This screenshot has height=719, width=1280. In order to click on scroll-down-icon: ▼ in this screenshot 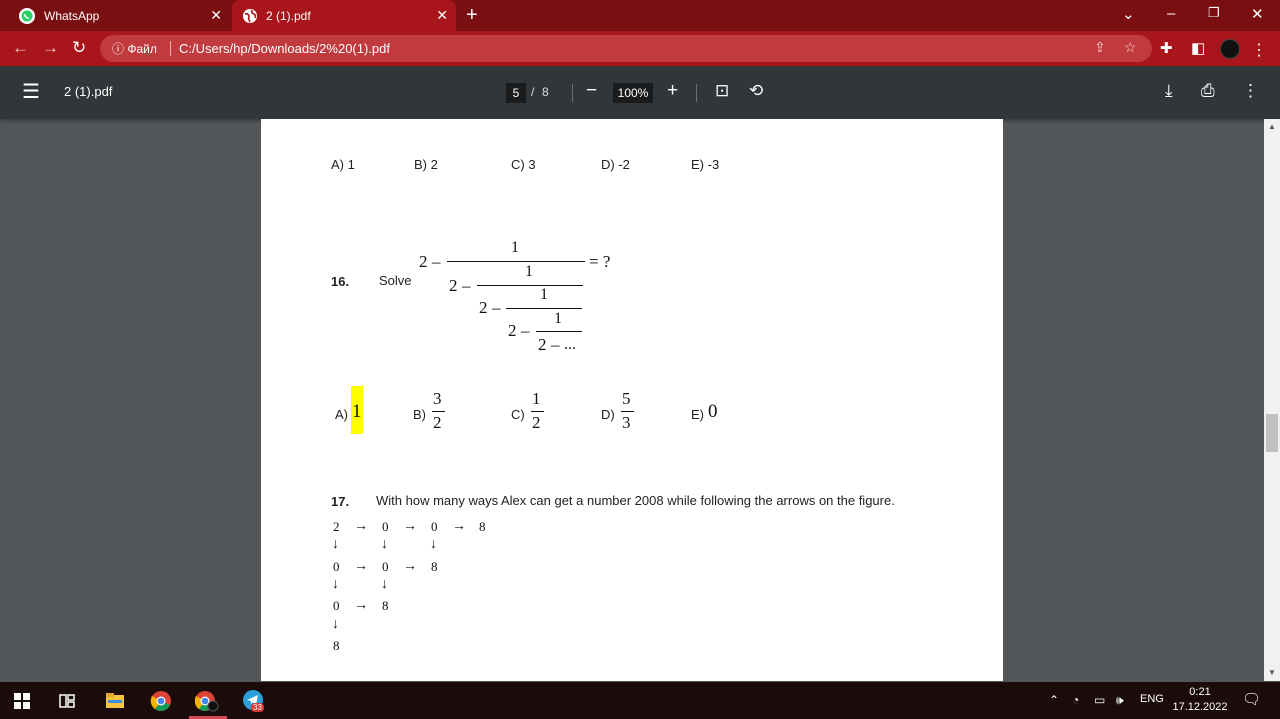, I will do `click(1272, 672)`.